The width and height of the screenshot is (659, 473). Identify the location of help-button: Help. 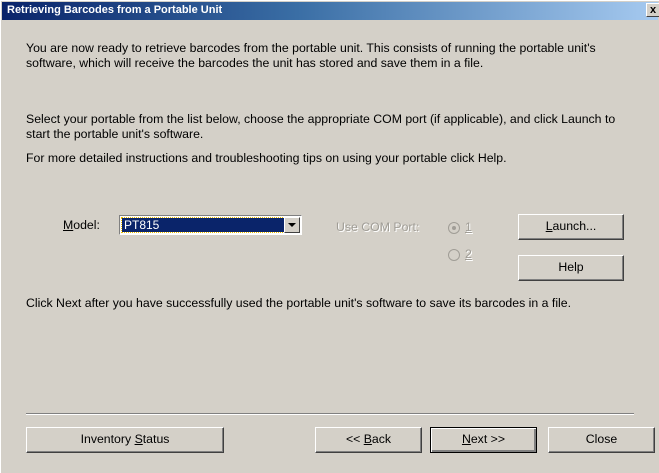
(571, 268).